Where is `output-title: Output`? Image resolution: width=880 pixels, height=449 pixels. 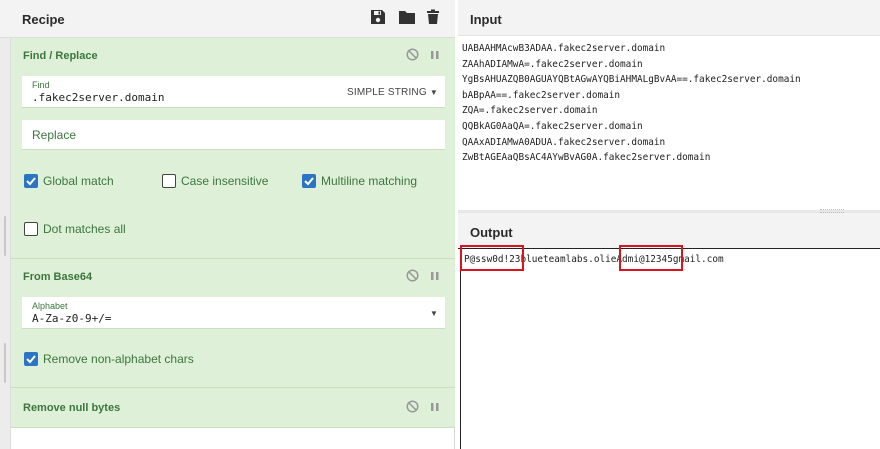 output-title: Output is located at coordinates (491, 232).